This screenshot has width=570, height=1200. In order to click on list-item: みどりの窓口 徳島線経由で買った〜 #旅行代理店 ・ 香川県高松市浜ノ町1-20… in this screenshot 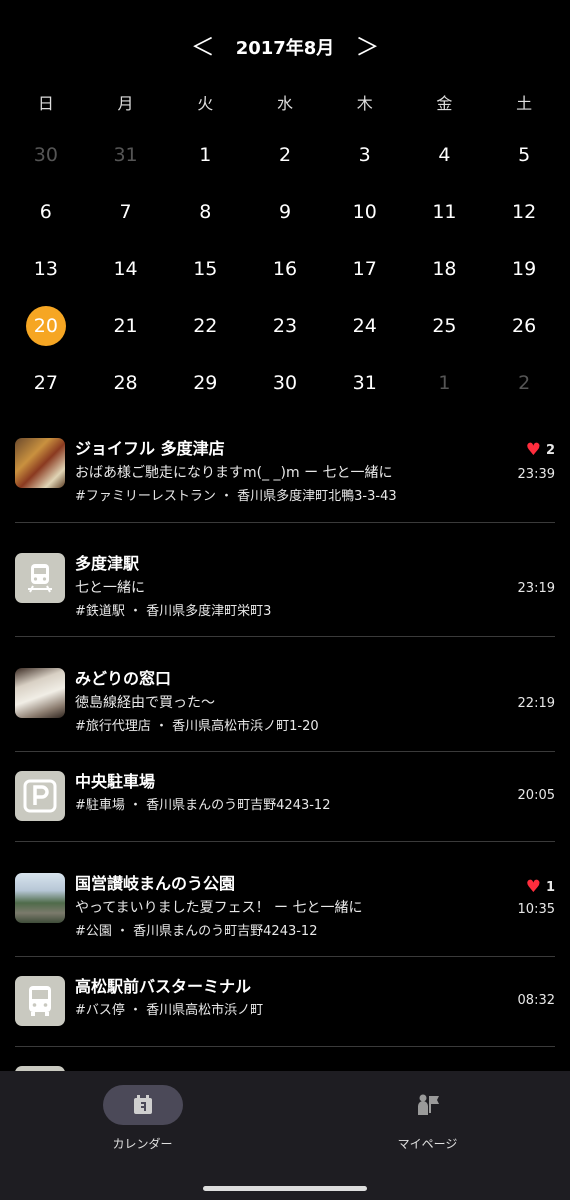, I will do `click(285, 703)`.